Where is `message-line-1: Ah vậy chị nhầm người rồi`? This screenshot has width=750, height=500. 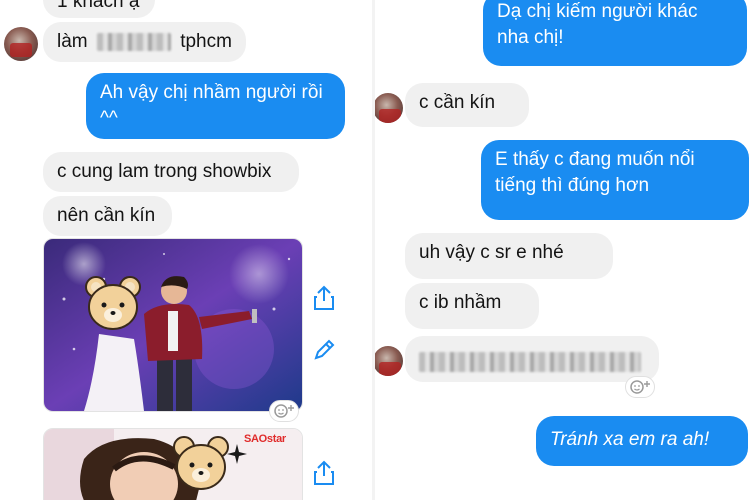 message-line-1: Ah vậy chị nhầm người rồi is located at coordinates (211, 92).